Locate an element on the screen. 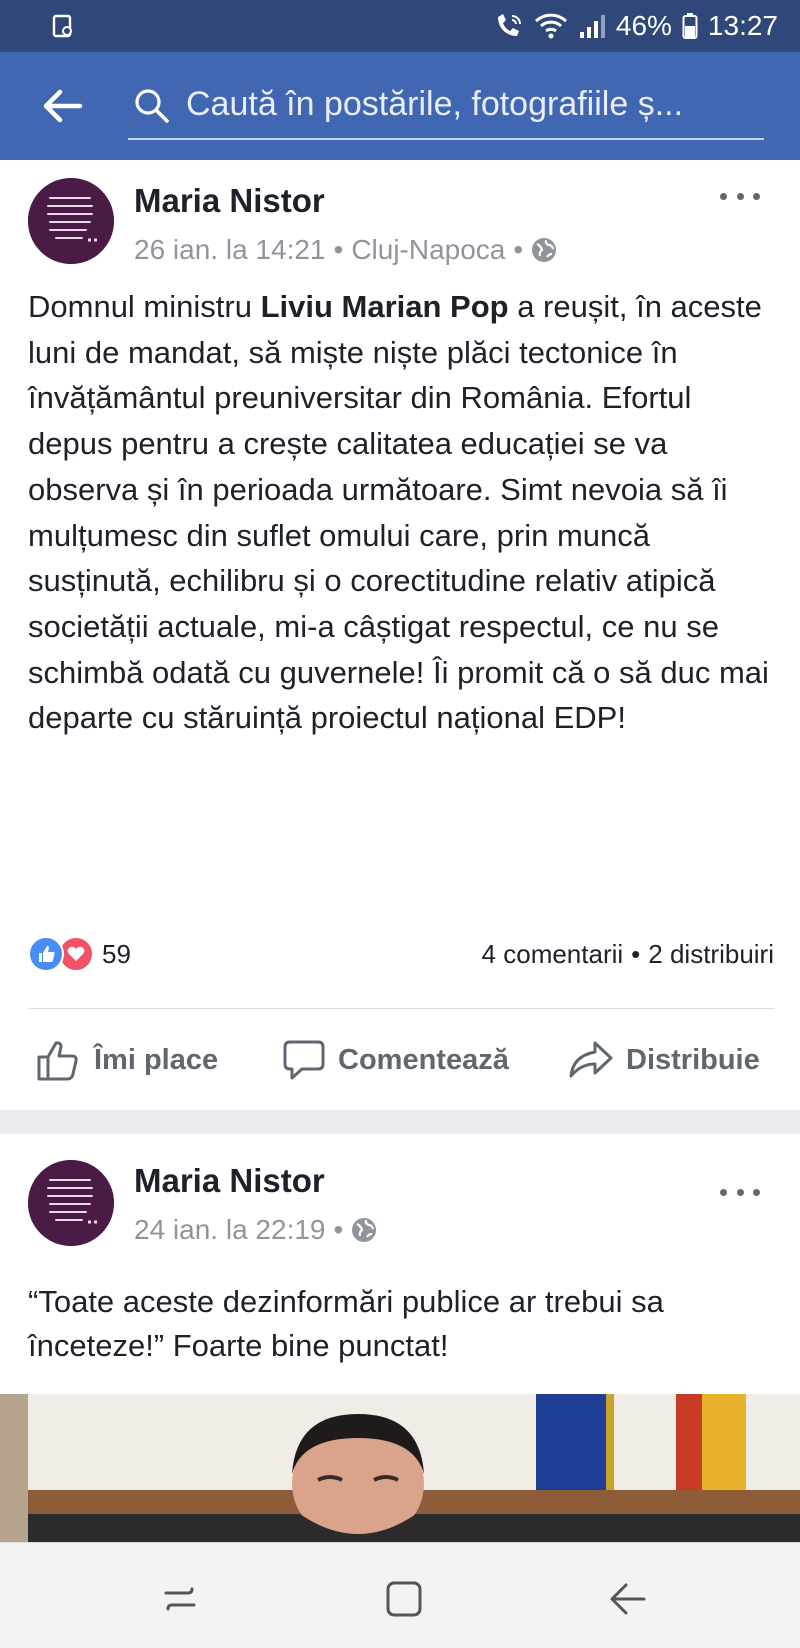  home-icon is located at coordinates (404, 1599).